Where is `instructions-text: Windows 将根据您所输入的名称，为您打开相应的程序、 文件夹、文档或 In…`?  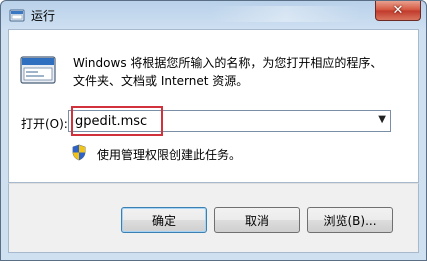
instructions-text: Windows 将根据您所输入的名称，为您打开相应的程序、 文件夹、文档或 In… is located at coordinates (227, 72).